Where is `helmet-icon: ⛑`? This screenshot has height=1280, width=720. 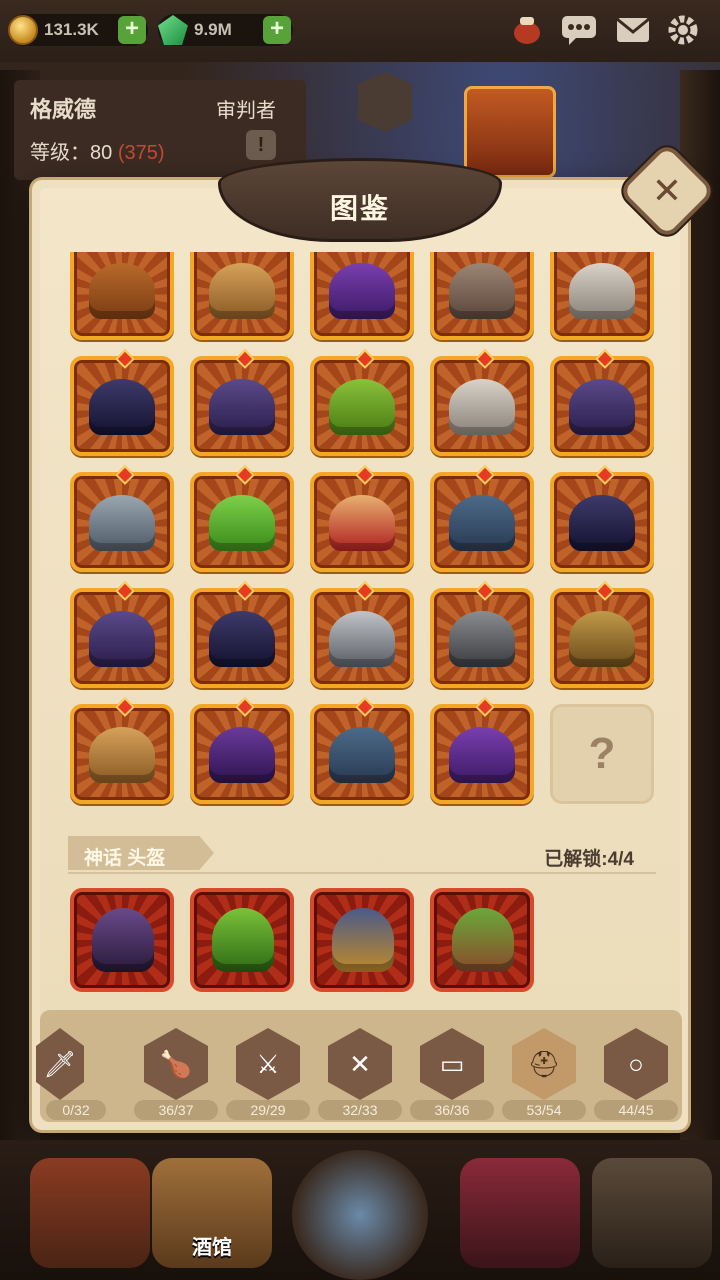 helmet-icon: ⛑ is located at coordinates (544, 1063).